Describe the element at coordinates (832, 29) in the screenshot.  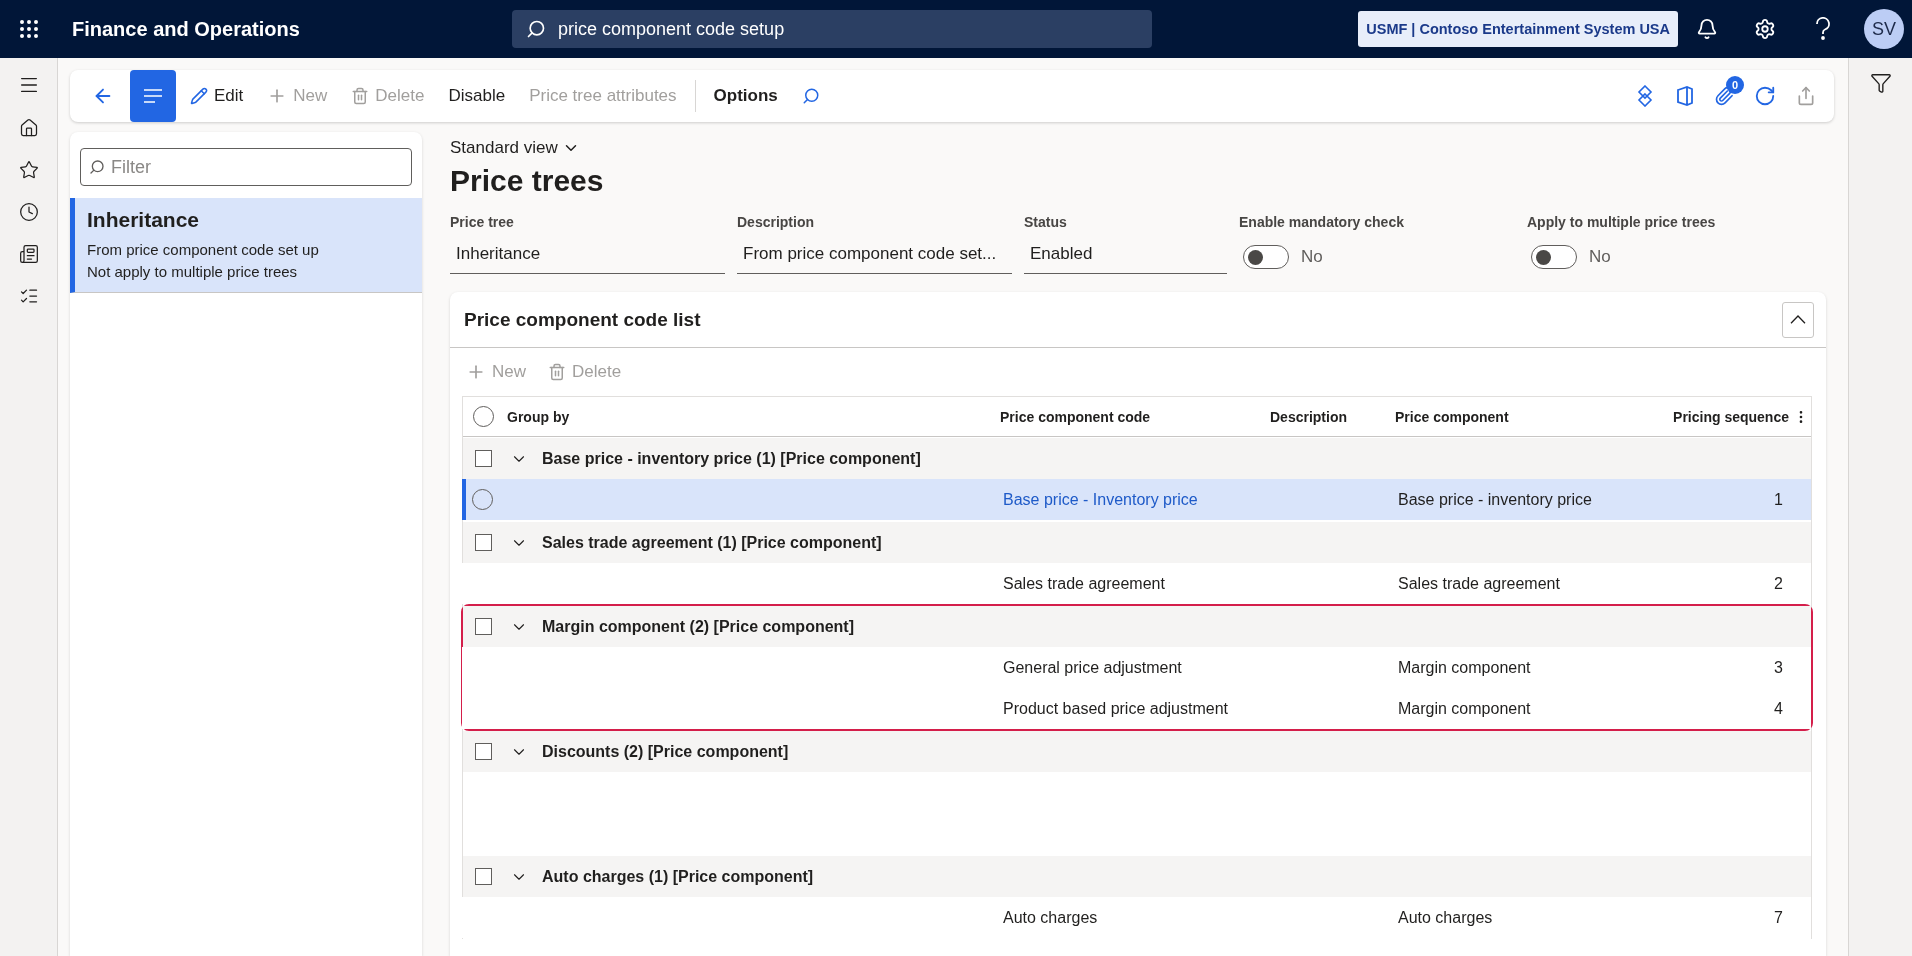
I see `search-field: price component code setup` at that location.